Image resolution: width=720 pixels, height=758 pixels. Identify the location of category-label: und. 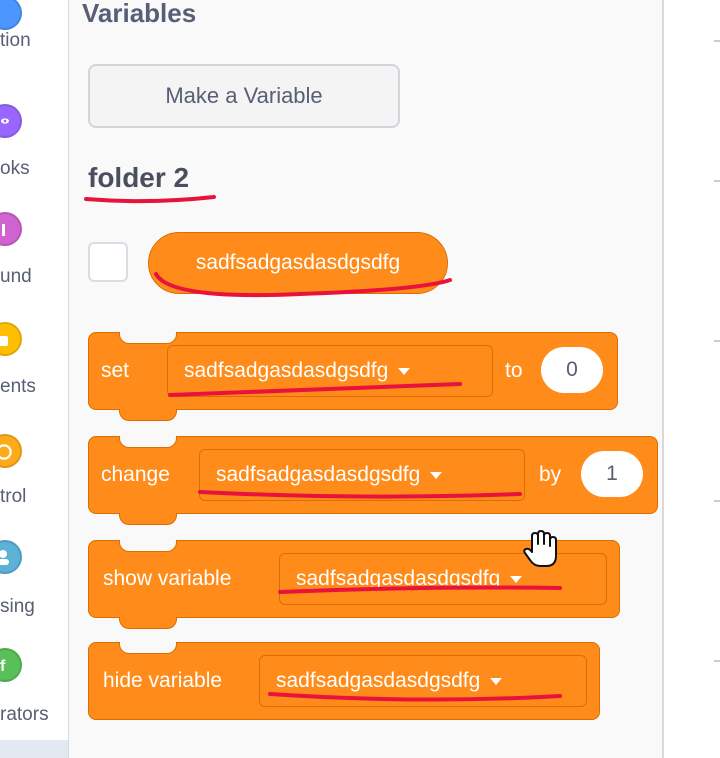
(16, 276).